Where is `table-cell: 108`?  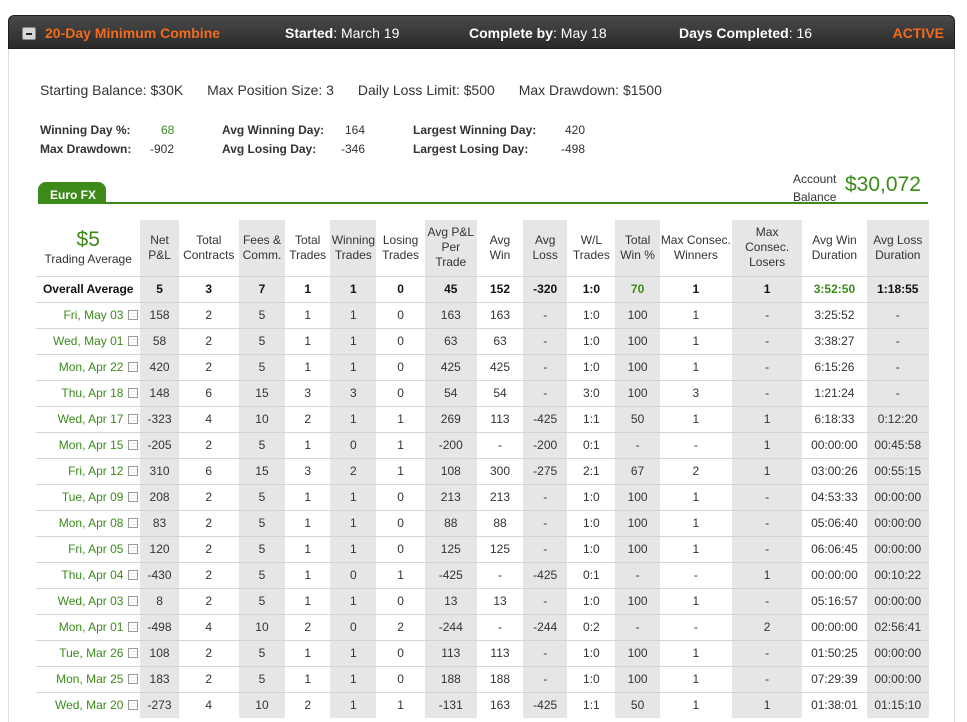
table-cell: 108 is located at coordinates (159, 652).